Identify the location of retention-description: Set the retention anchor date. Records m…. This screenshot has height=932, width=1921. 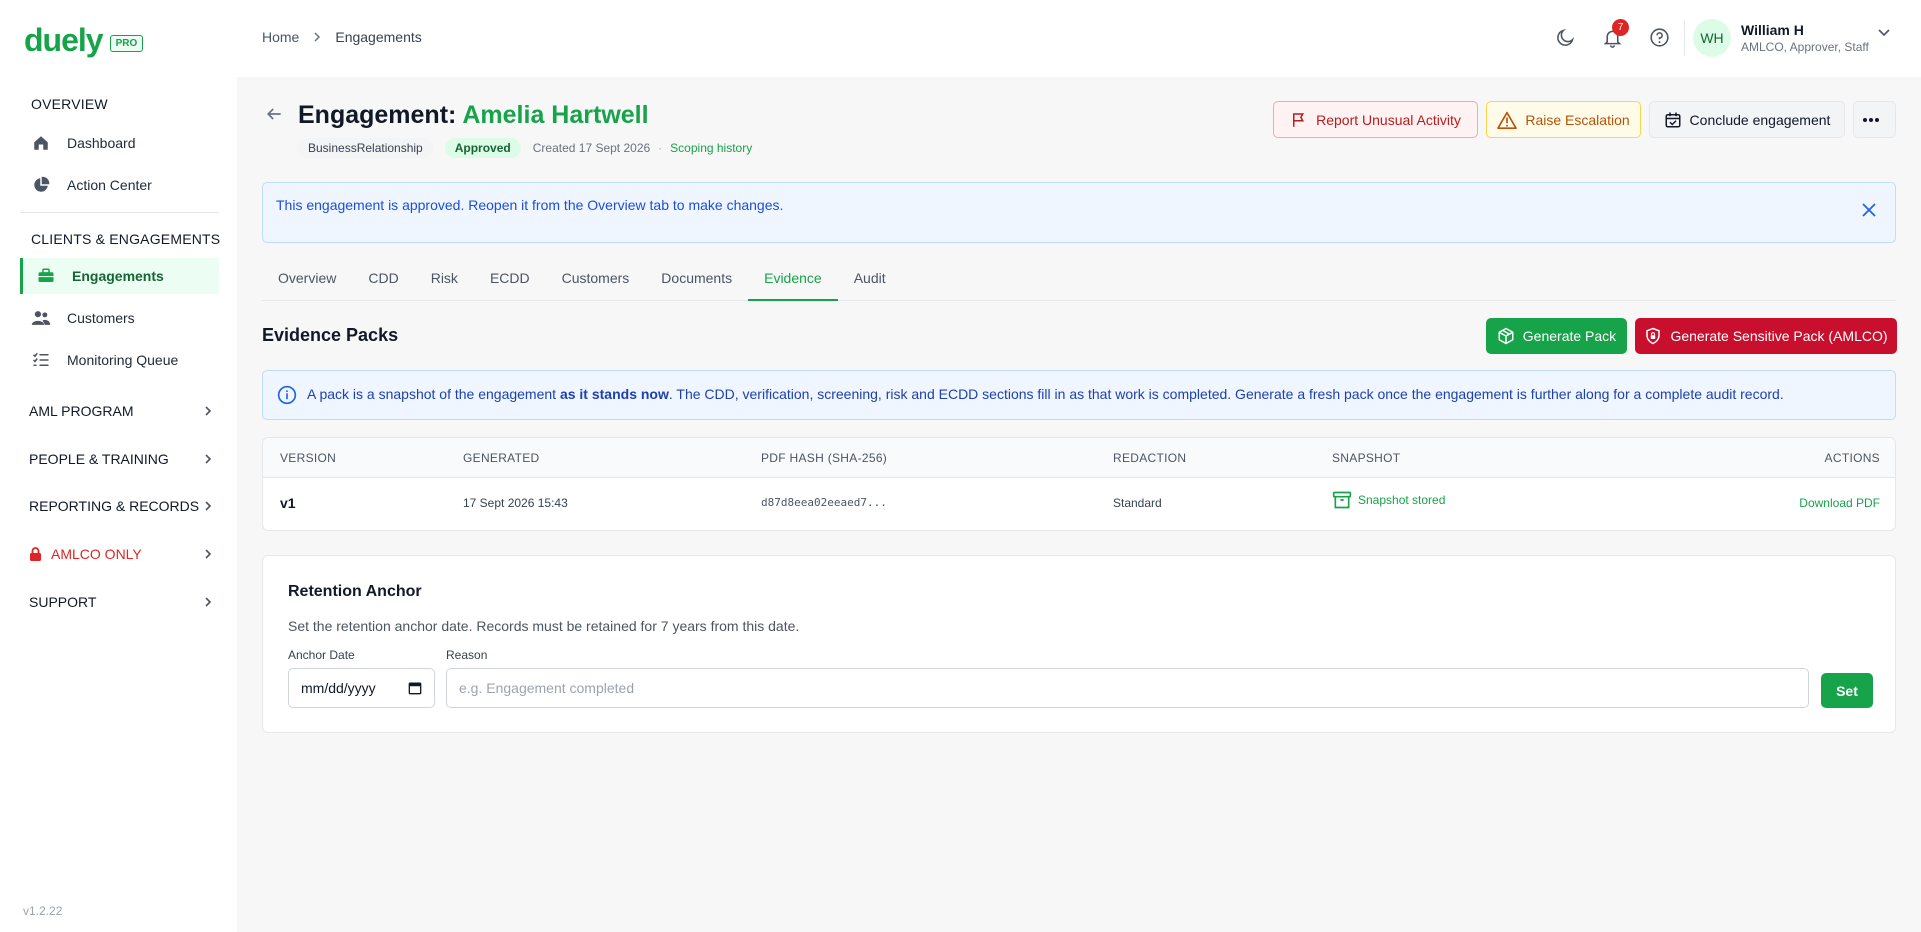
(544, 626).